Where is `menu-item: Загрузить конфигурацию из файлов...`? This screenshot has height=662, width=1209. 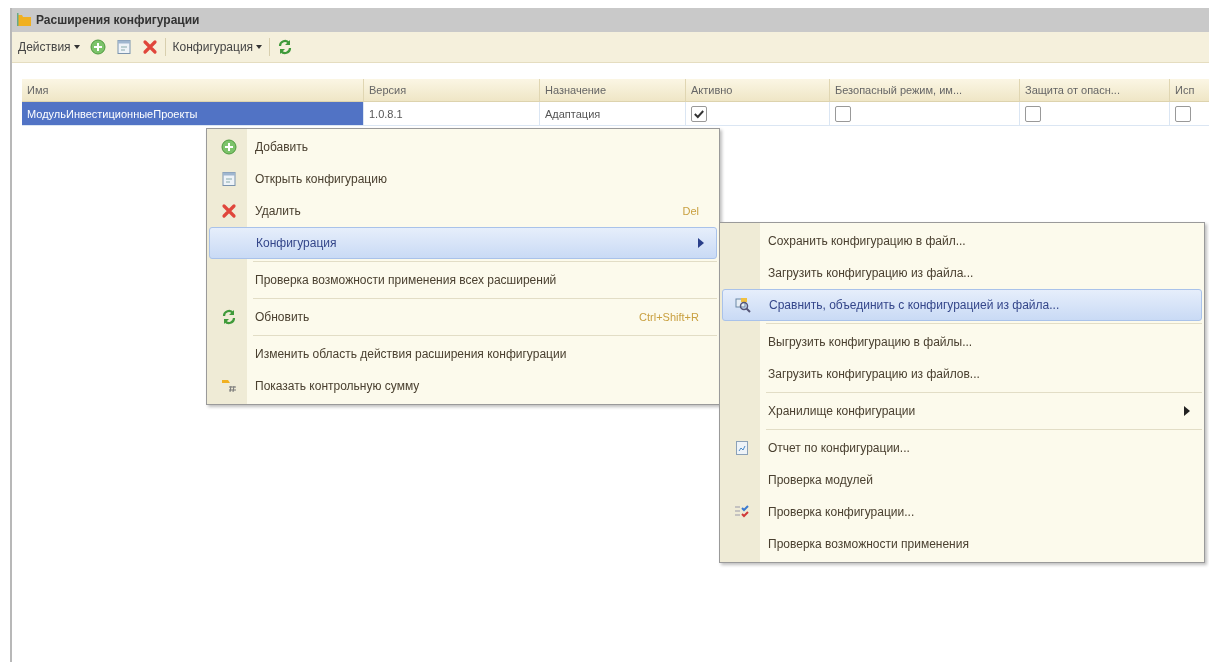 menu-item: Загрузить конфигурацию из файлов... is located at coordinates (962, 374).